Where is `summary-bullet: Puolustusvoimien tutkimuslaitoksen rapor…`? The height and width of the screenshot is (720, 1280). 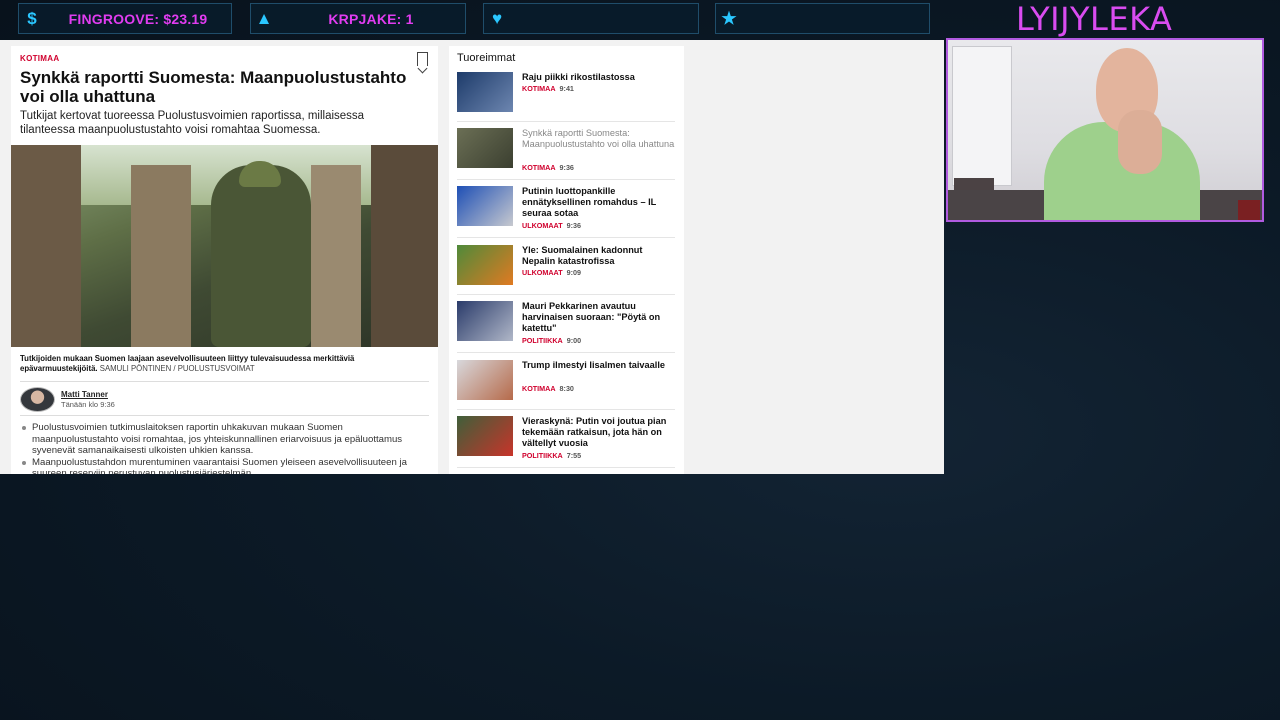 summary-bullet: Puolustusvoimien tutkimuslaitoksen rapor… is located at coordinates (220, 439).